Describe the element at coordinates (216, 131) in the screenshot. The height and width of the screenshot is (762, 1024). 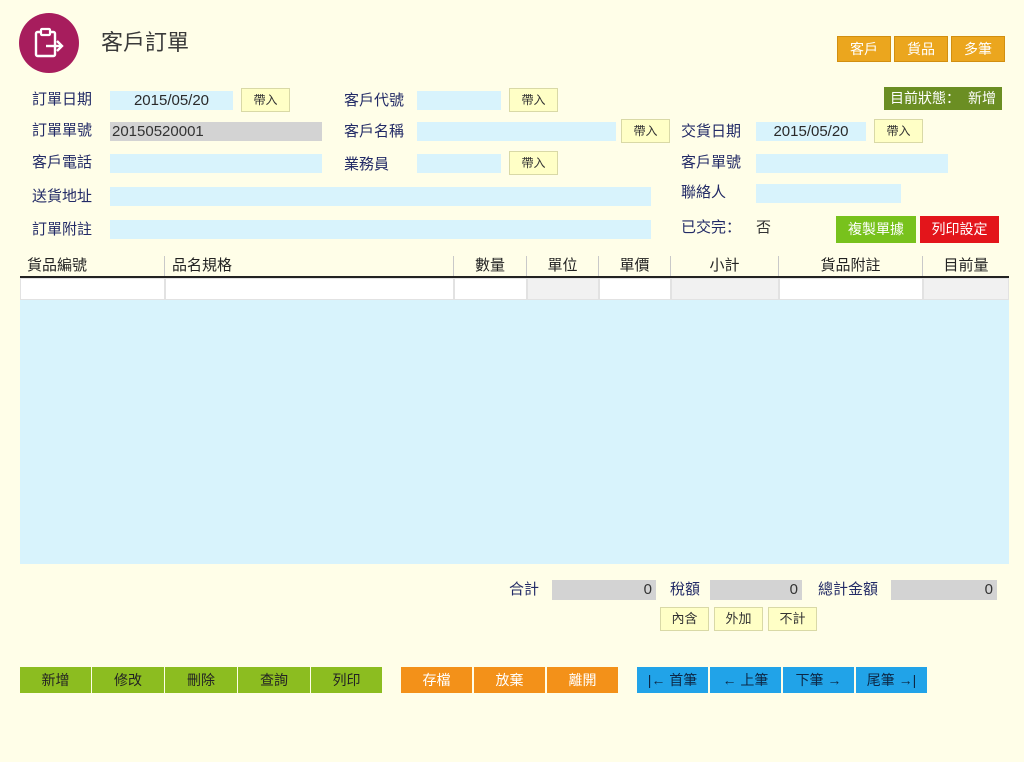
I see `order-no-field` at that location.